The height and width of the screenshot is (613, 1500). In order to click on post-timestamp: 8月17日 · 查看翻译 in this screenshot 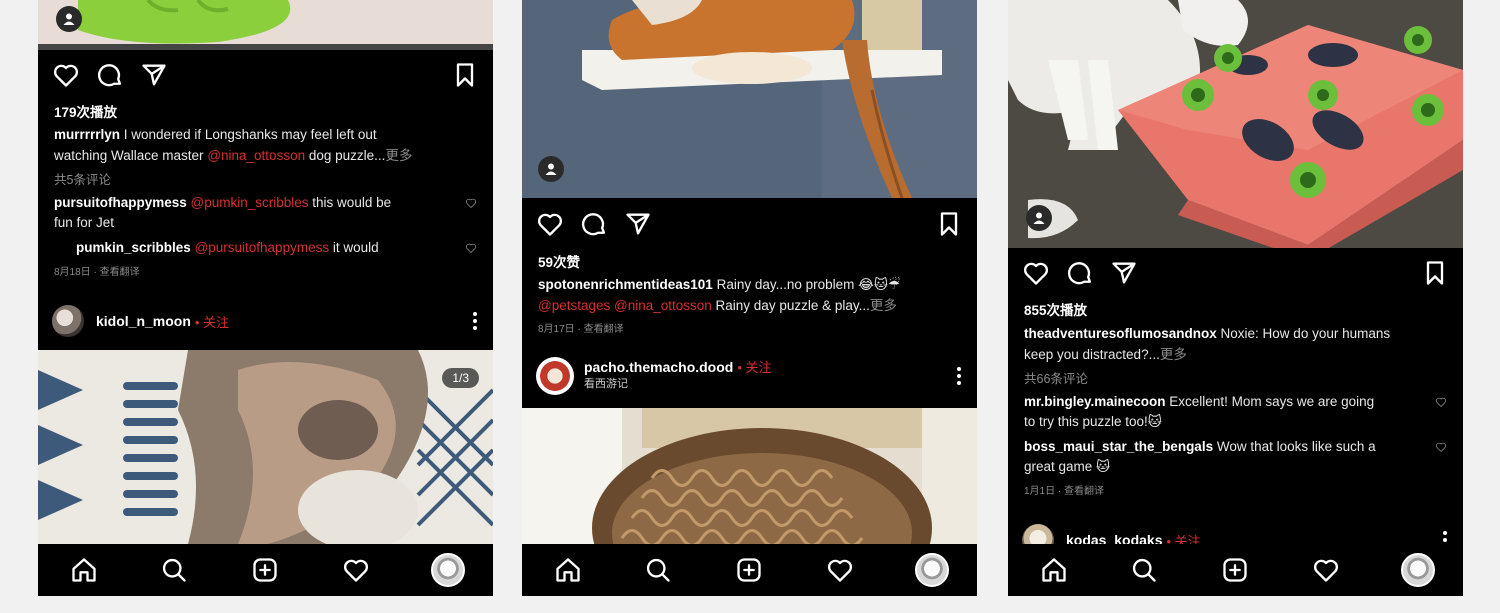, I will do `click(581, 329)`.